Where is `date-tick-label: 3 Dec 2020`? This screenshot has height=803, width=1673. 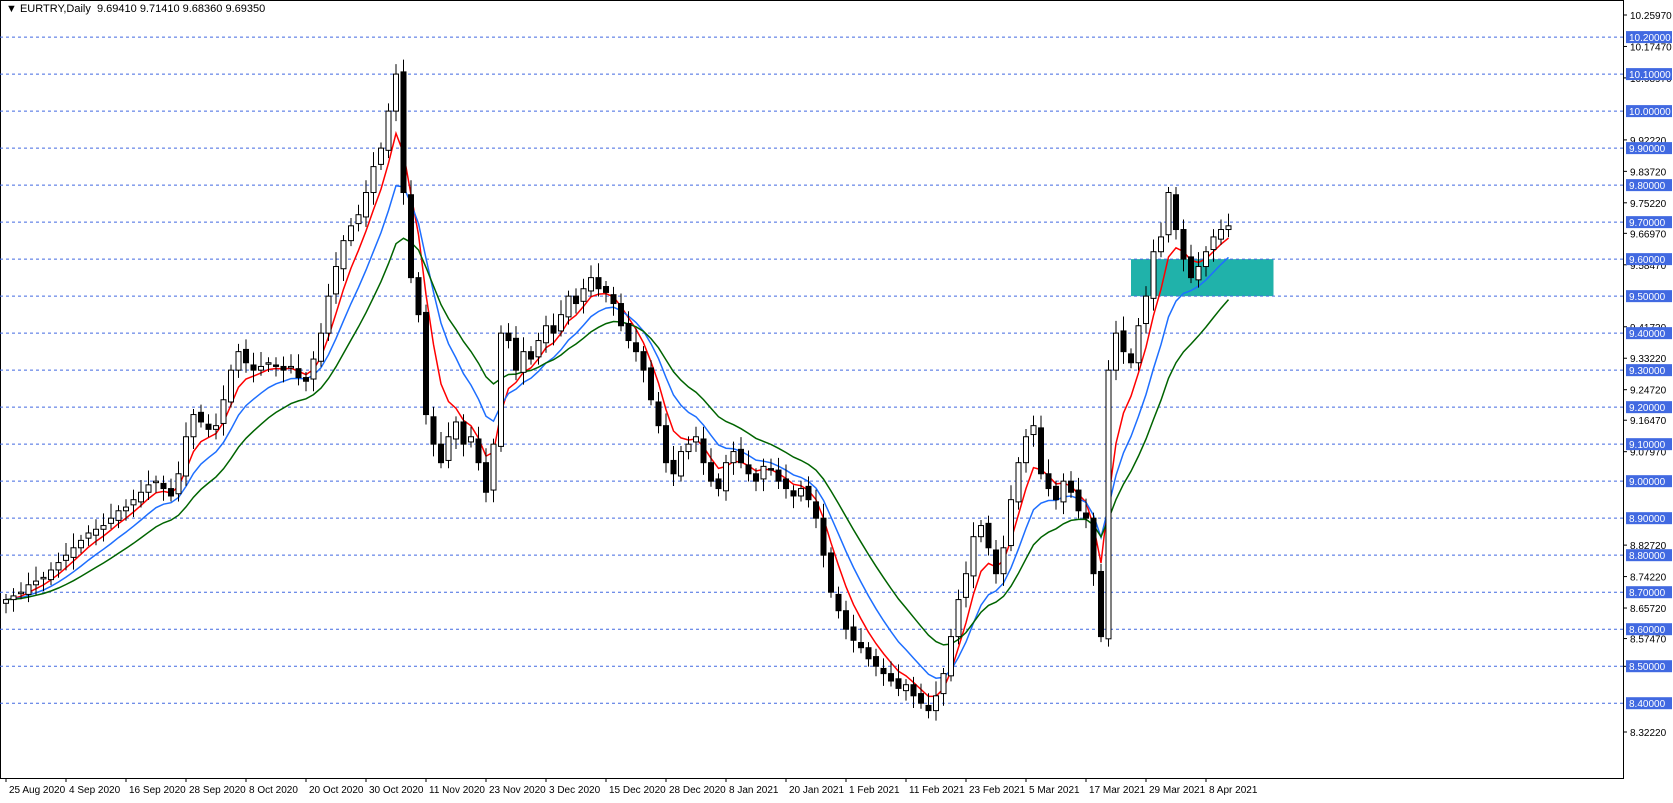
date-tick-label: 3 Dec 2020 is located at coordinates (575, 790).